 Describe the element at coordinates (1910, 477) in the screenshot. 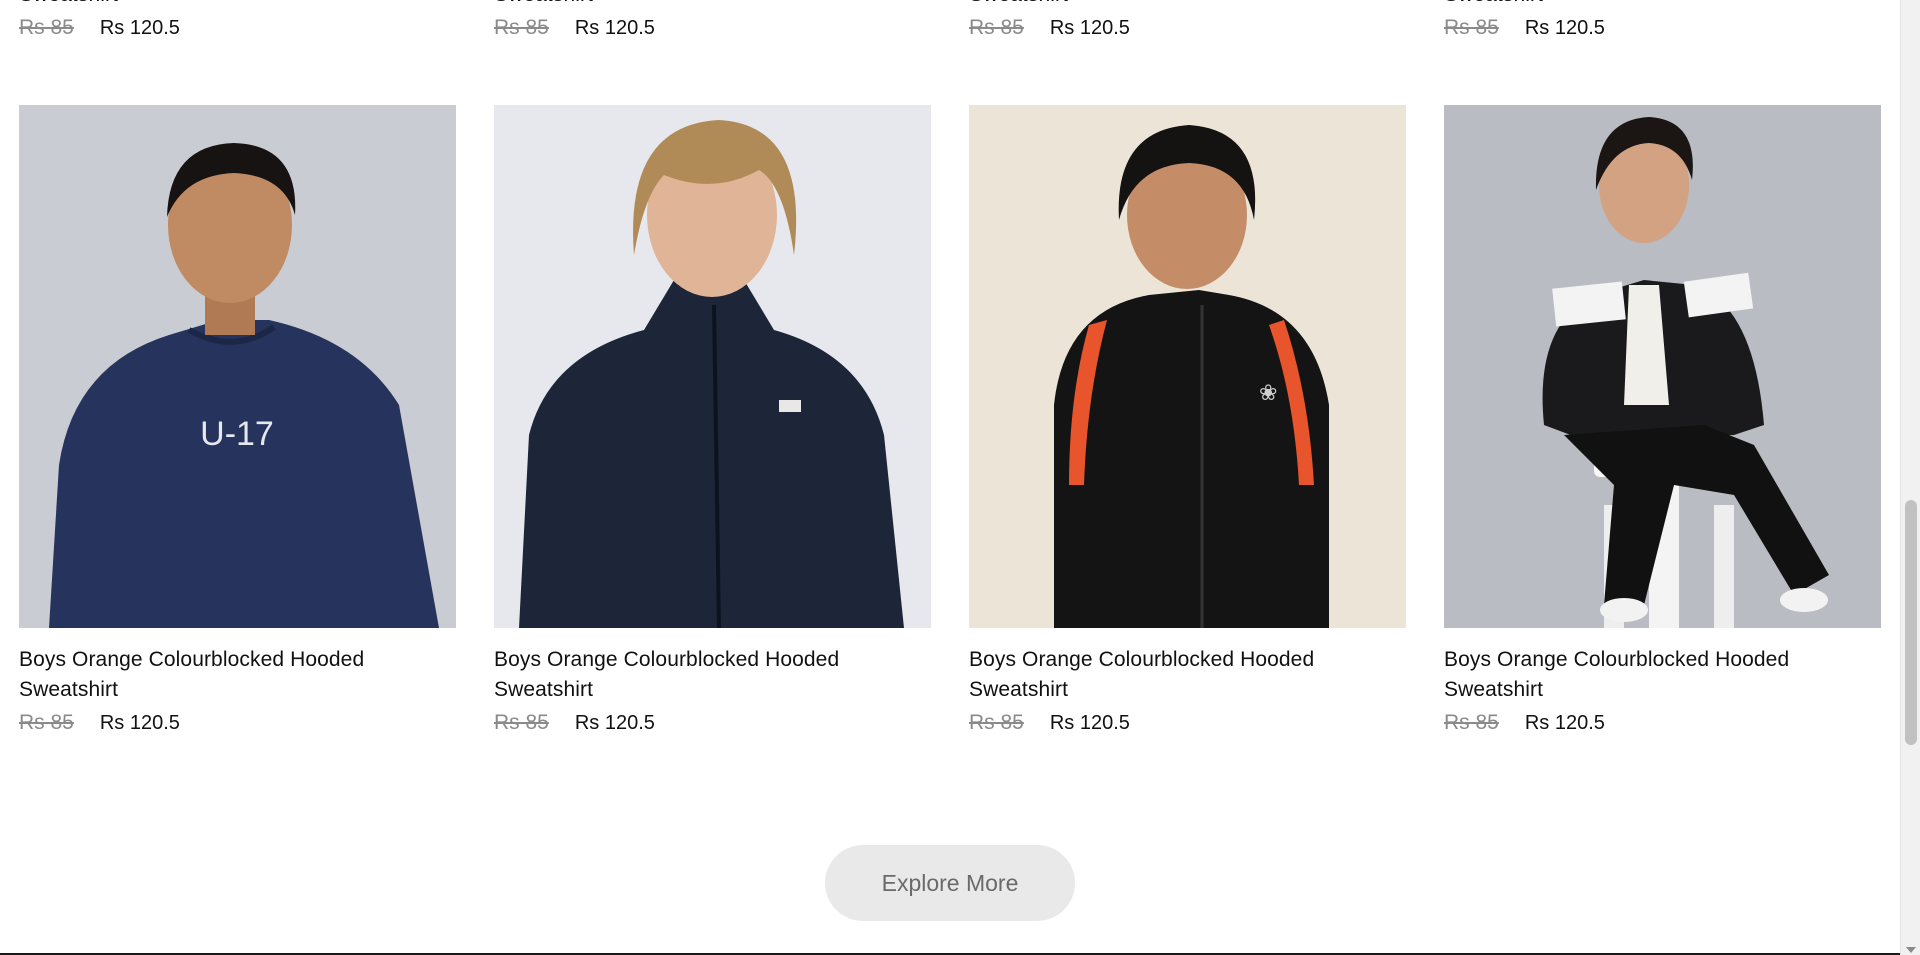

I see `vertical-scrollbar` at that location.